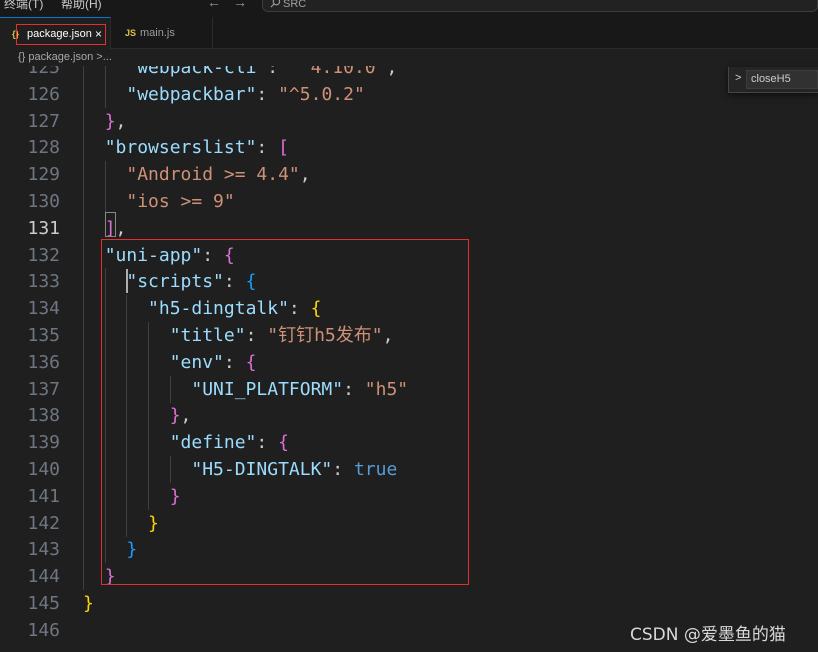 This screenshot has width=818, height=652. Describe the element at coordinates (43, 148) in the screenshot. I see `line-number: 128` at that location.